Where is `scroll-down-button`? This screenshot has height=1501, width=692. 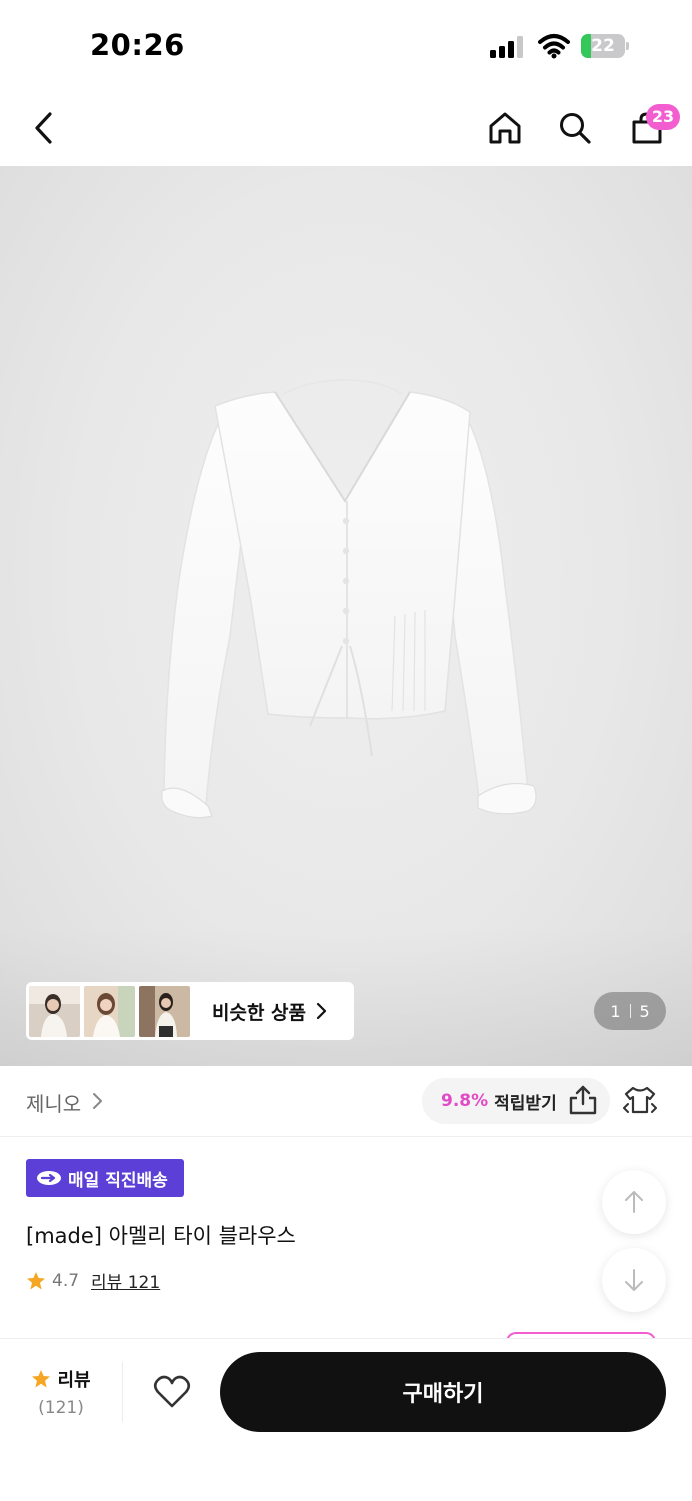 scroll-down-button is located at coordinates (634, 1280).